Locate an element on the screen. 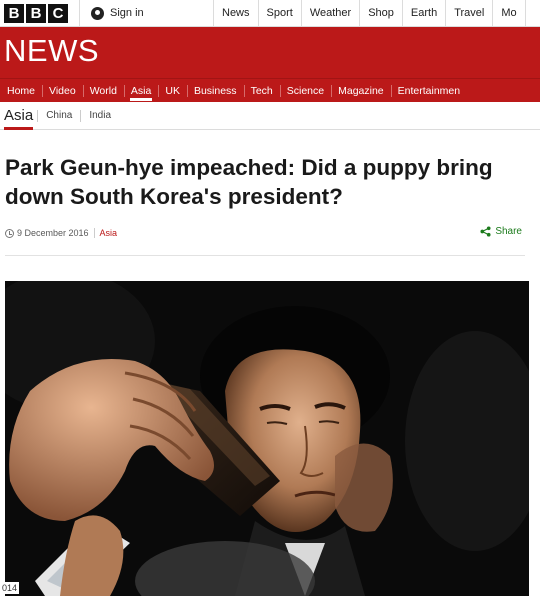 The height and width of the screenshot is (596, 540). section-nav-tech: Tech is located at coordinates (261, 90).